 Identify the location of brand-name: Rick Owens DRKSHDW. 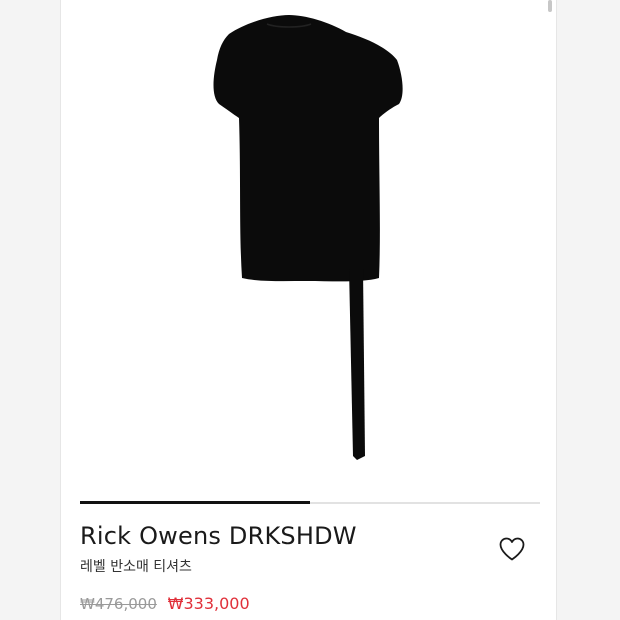
(218, 536).